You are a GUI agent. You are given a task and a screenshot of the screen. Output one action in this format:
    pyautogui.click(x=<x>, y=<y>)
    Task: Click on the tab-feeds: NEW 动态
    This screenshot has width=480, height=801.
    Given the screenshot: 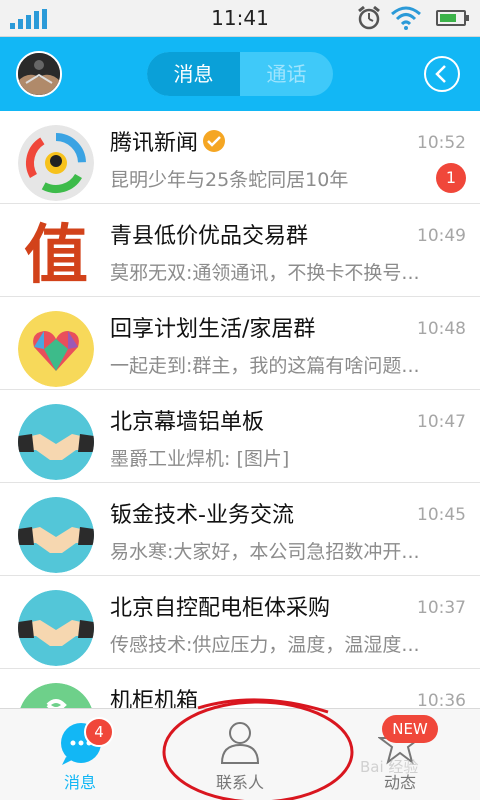 What is the action you would take?
    pyautogui.click(x=400, y=755)
    